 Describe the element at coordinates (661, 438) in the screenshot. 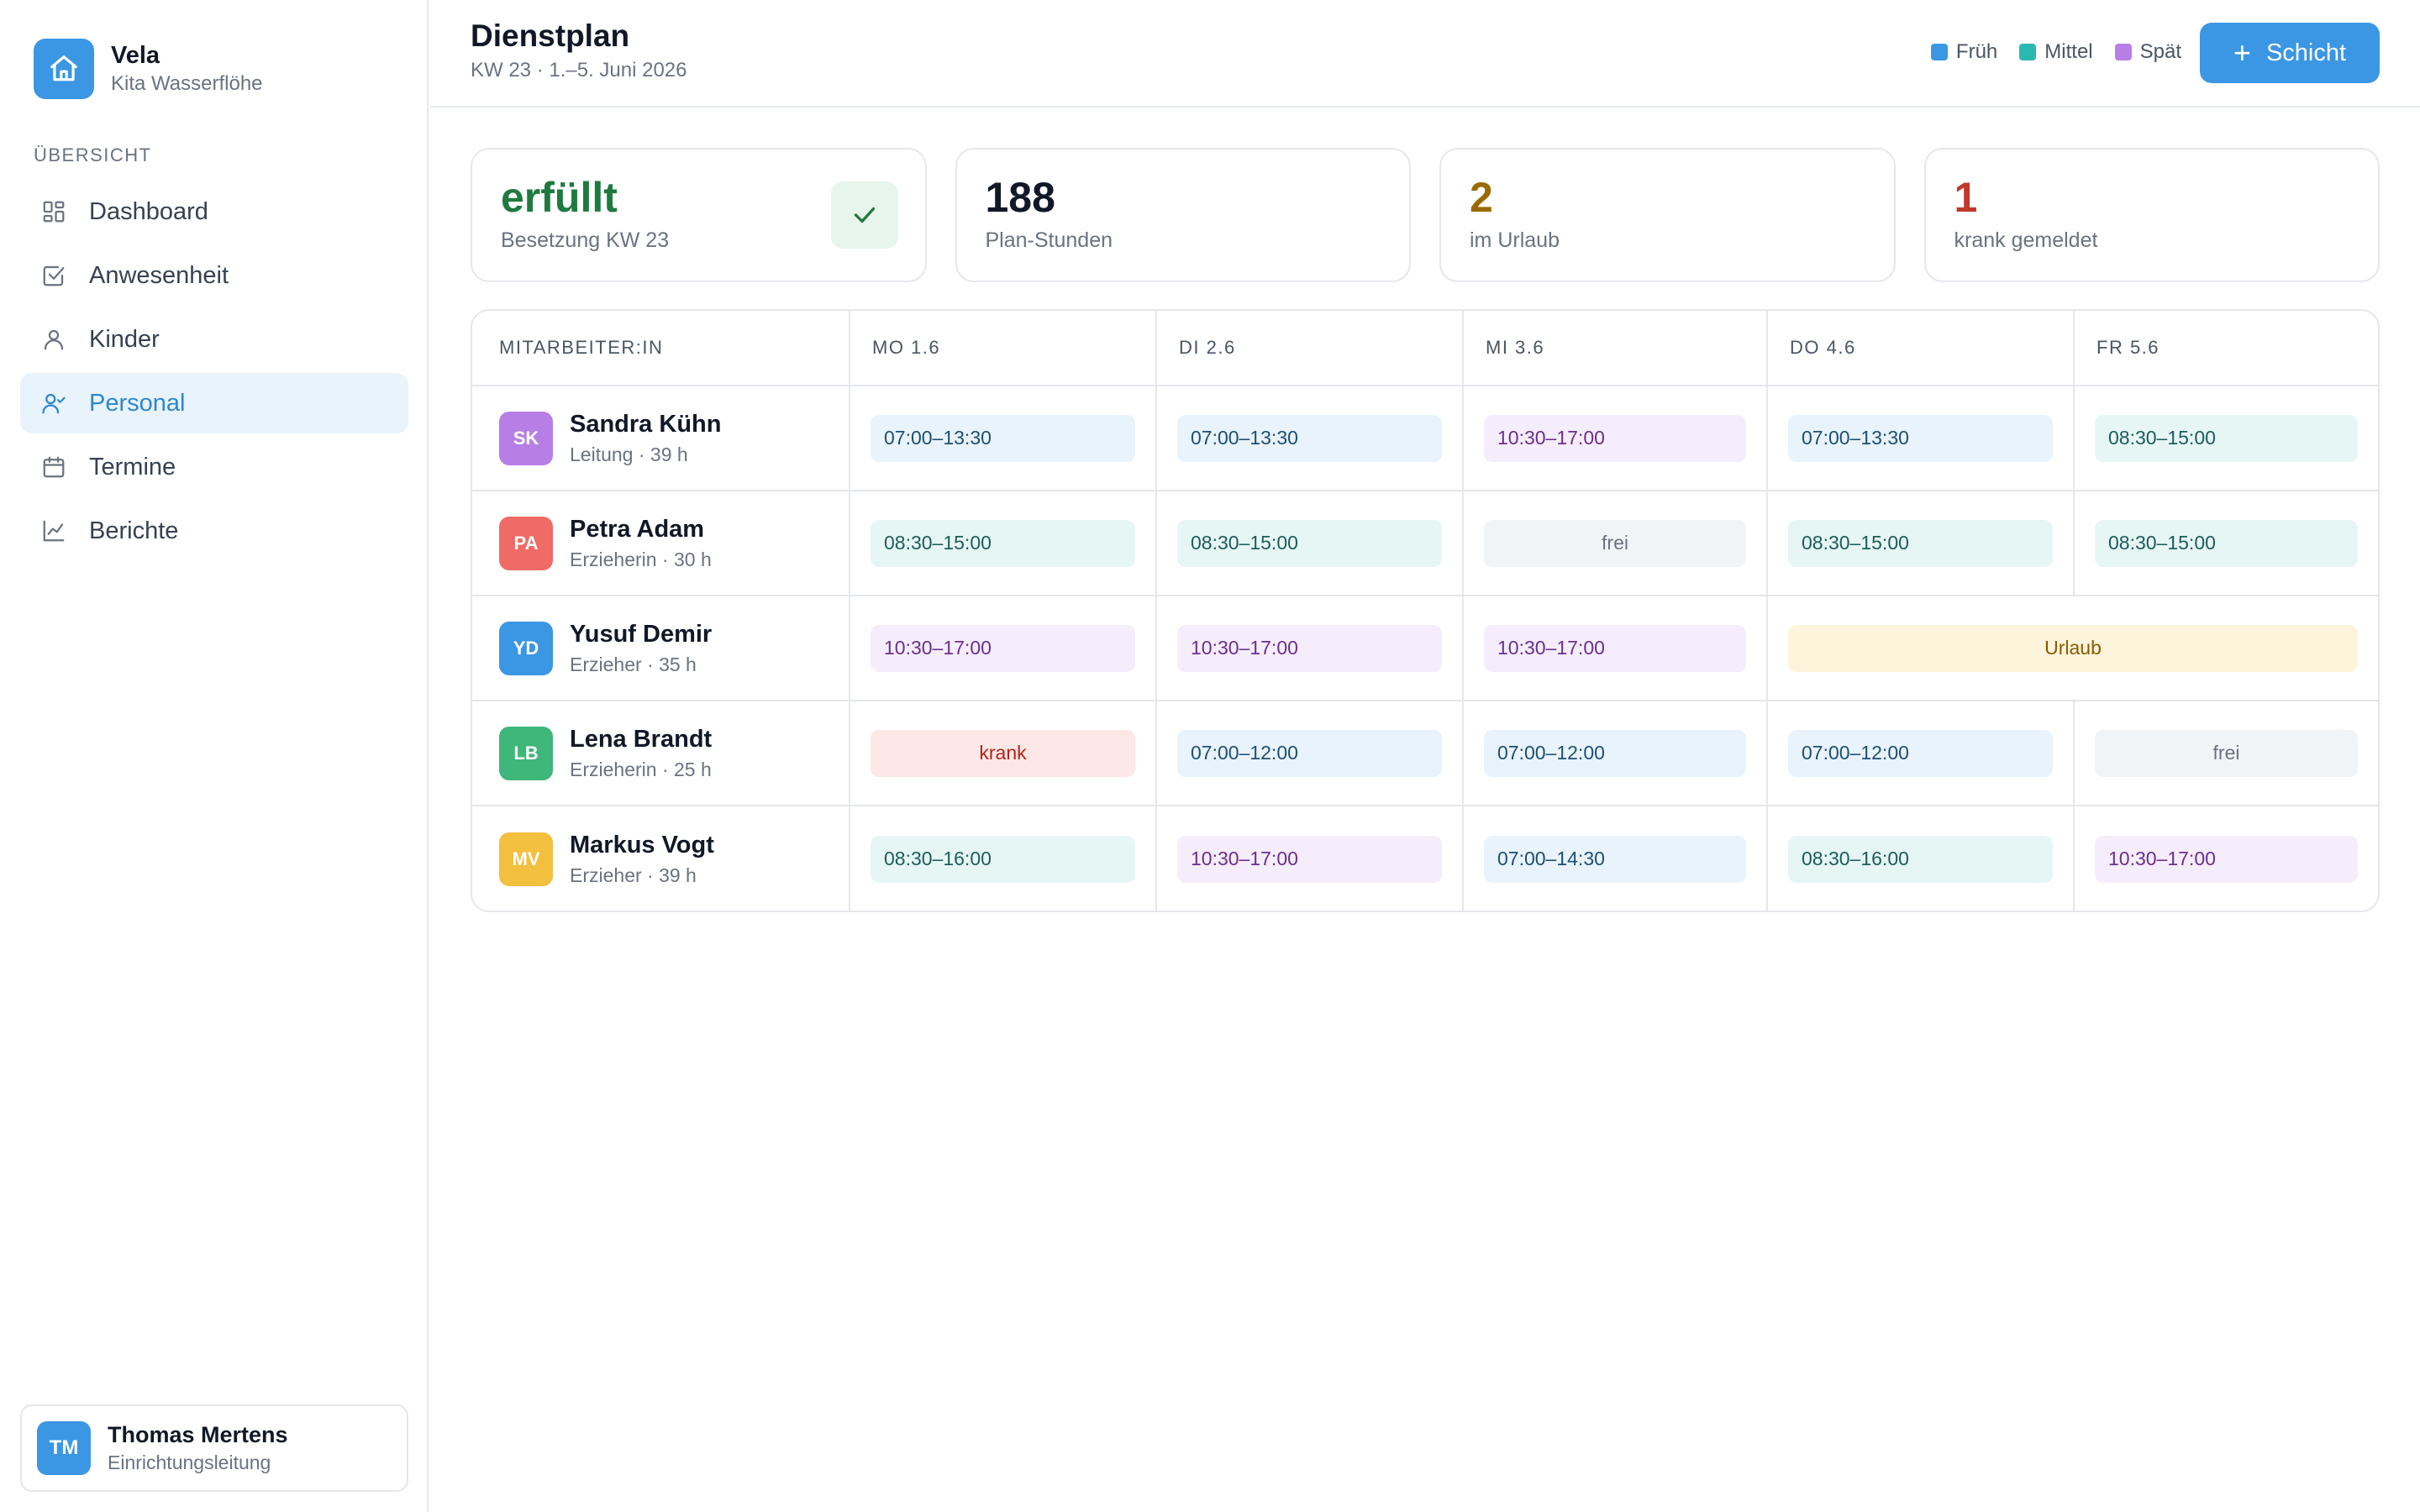

I see `employee-cell: SK Sandra Kühn Leitung · 39 h` at that location.